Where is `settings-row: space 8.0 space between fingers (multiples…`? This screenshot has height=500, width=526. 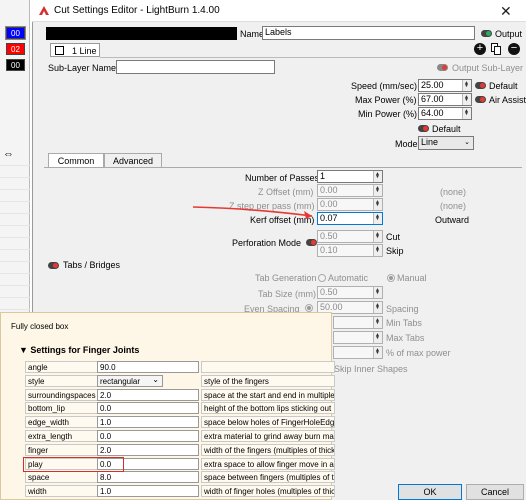 settings-row: space 8.0 space between fingers (multiples… is located at coordinates (175, 477).